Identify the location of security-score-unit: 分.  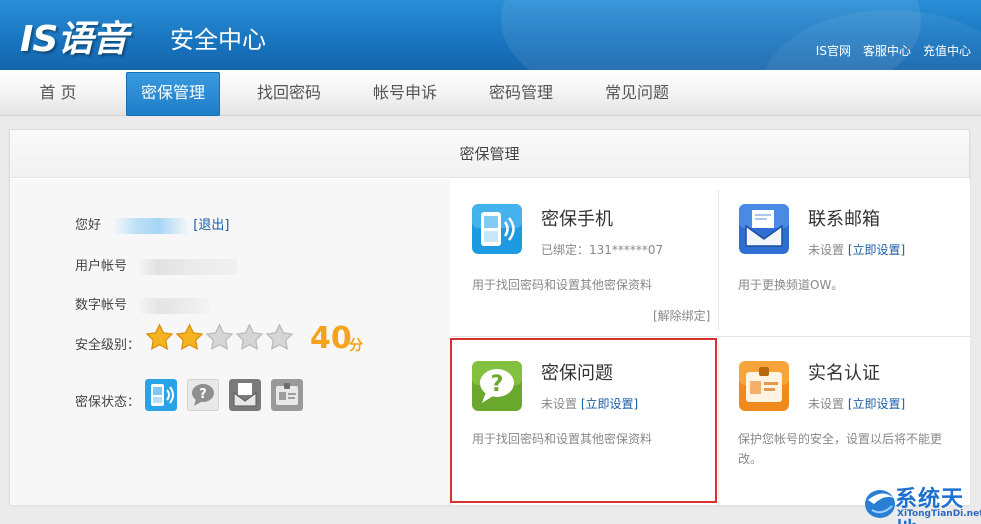
(356, 346).